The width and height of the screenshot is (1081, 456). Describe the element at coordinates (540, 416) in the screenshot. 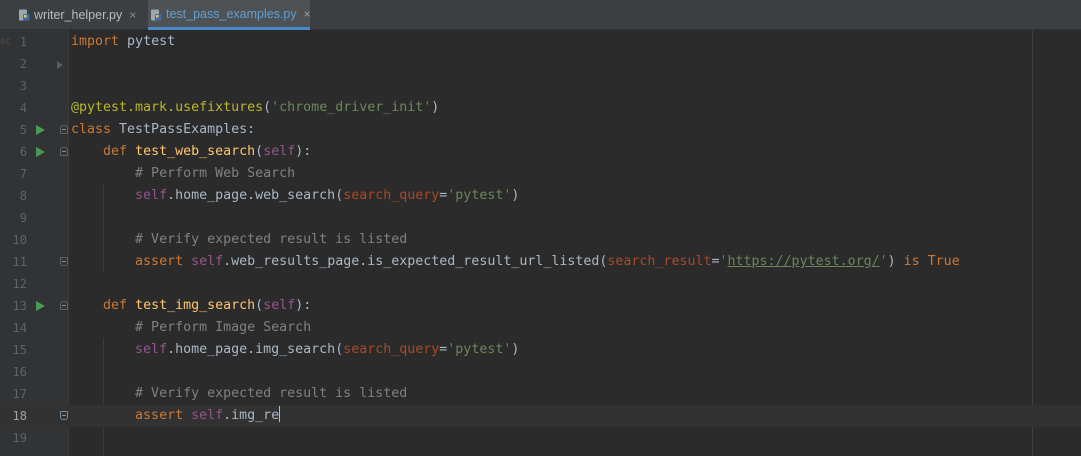

I see `code-line: 18 assert self.img_re` at that location.